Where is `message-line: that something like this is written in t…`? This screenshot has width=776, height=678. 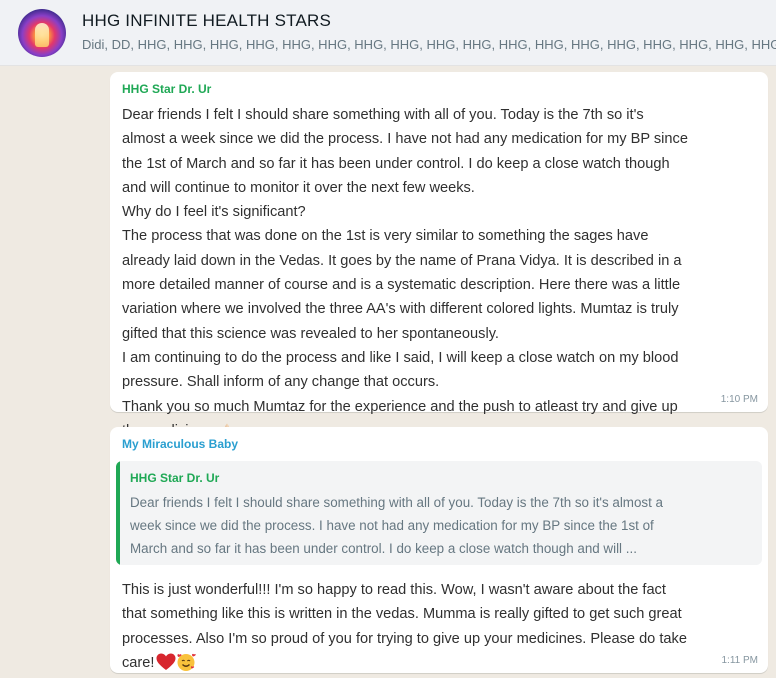
message-line: that something like this is written in t… is located at coordinates (402, 614).